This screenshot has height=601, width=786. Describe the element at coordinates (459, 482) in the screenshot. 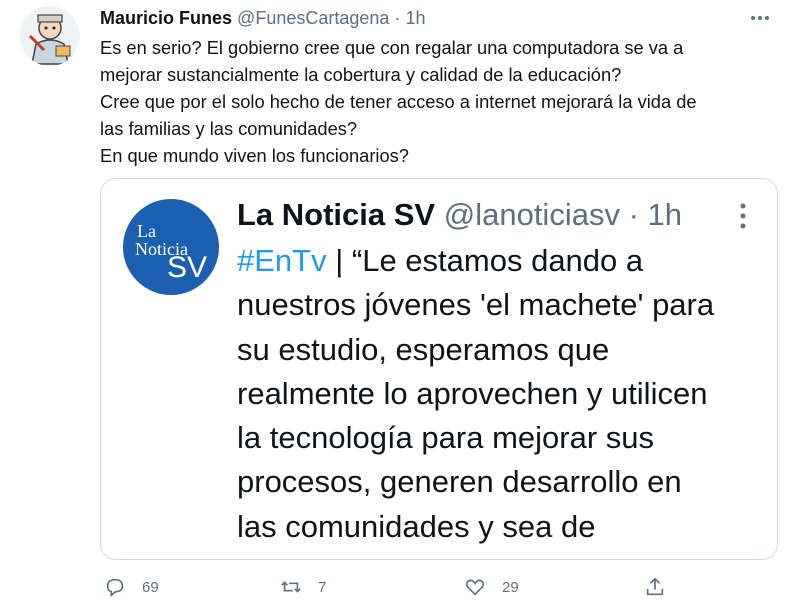

I see `quoted-text-line: procesos, generen desarrollo en` at that location.